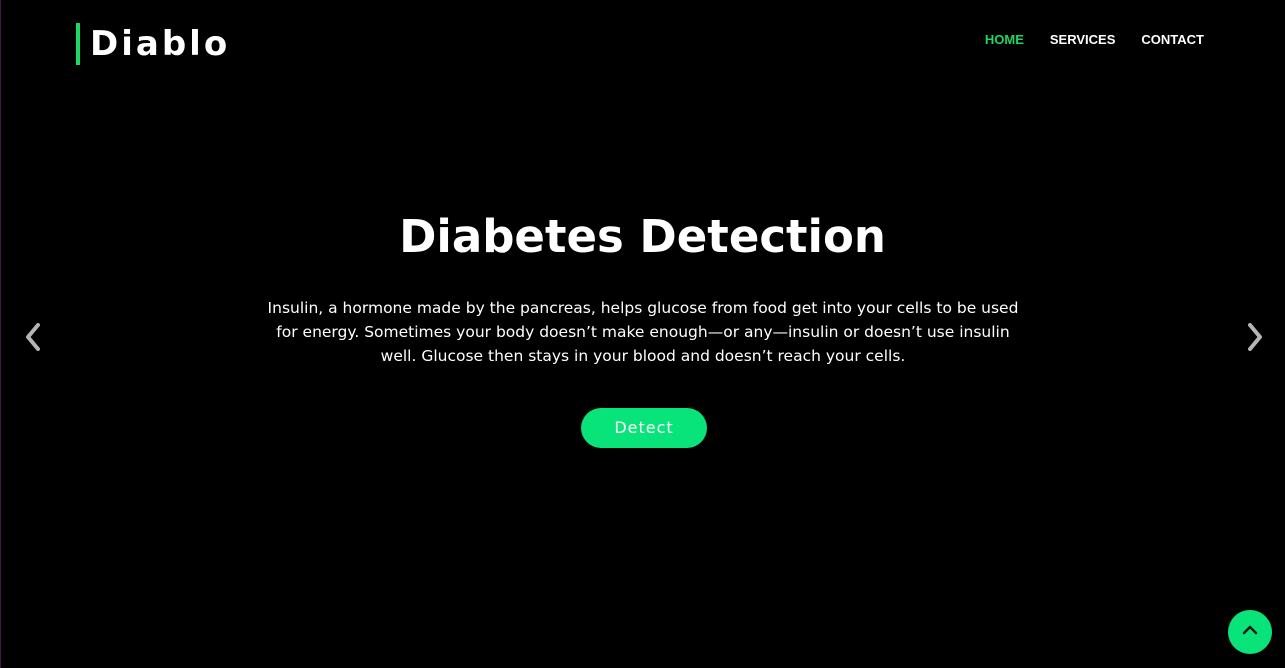 The height and width of the screenshot is (668, 1285). Describe the element at coordinates (642, 44) in the screenshot. I see `site-header: Diablo HOME SERVICES CONTACT` at that location.